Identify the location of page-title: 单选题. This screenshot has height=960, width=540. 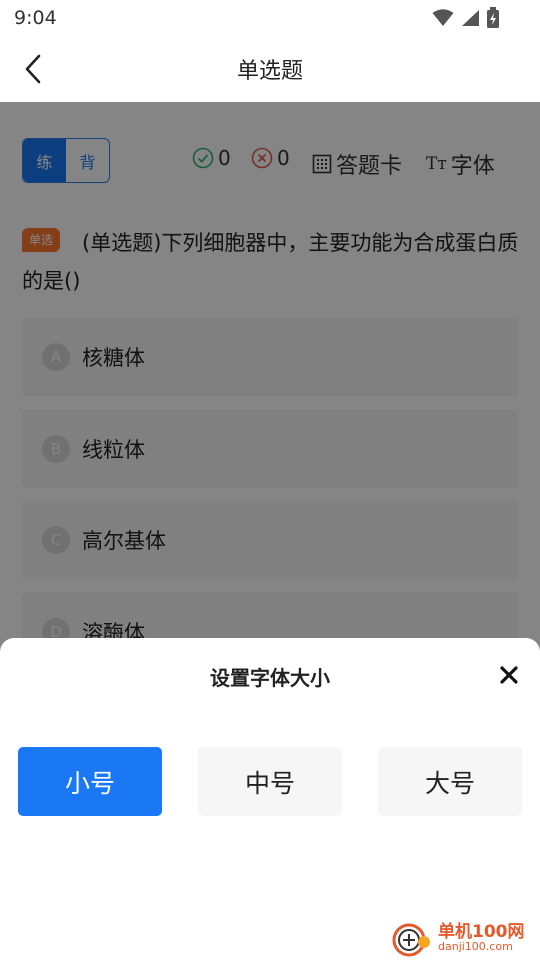
(269, 71).